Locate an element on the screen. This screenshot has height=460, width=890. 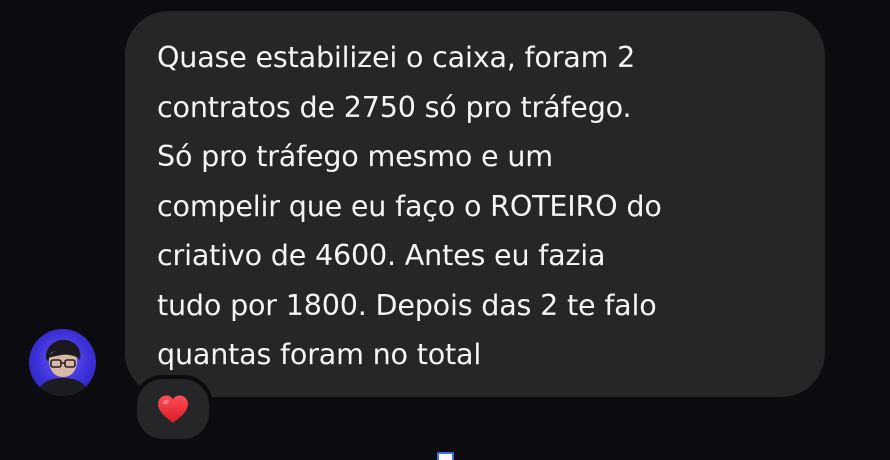
avatar is located at coordinates (62, 362).